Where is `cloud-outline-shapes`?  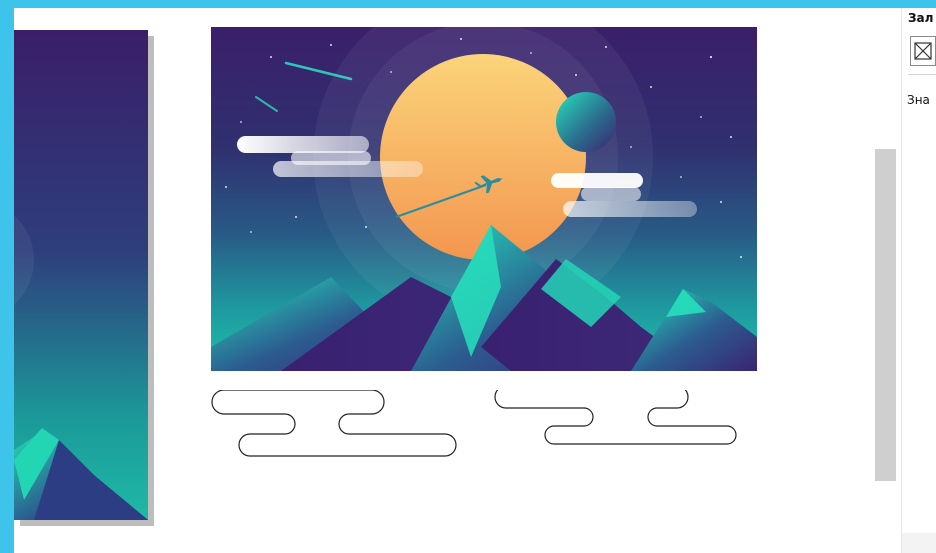 cloud-outline-shapes is located at coordinates (481, 432).